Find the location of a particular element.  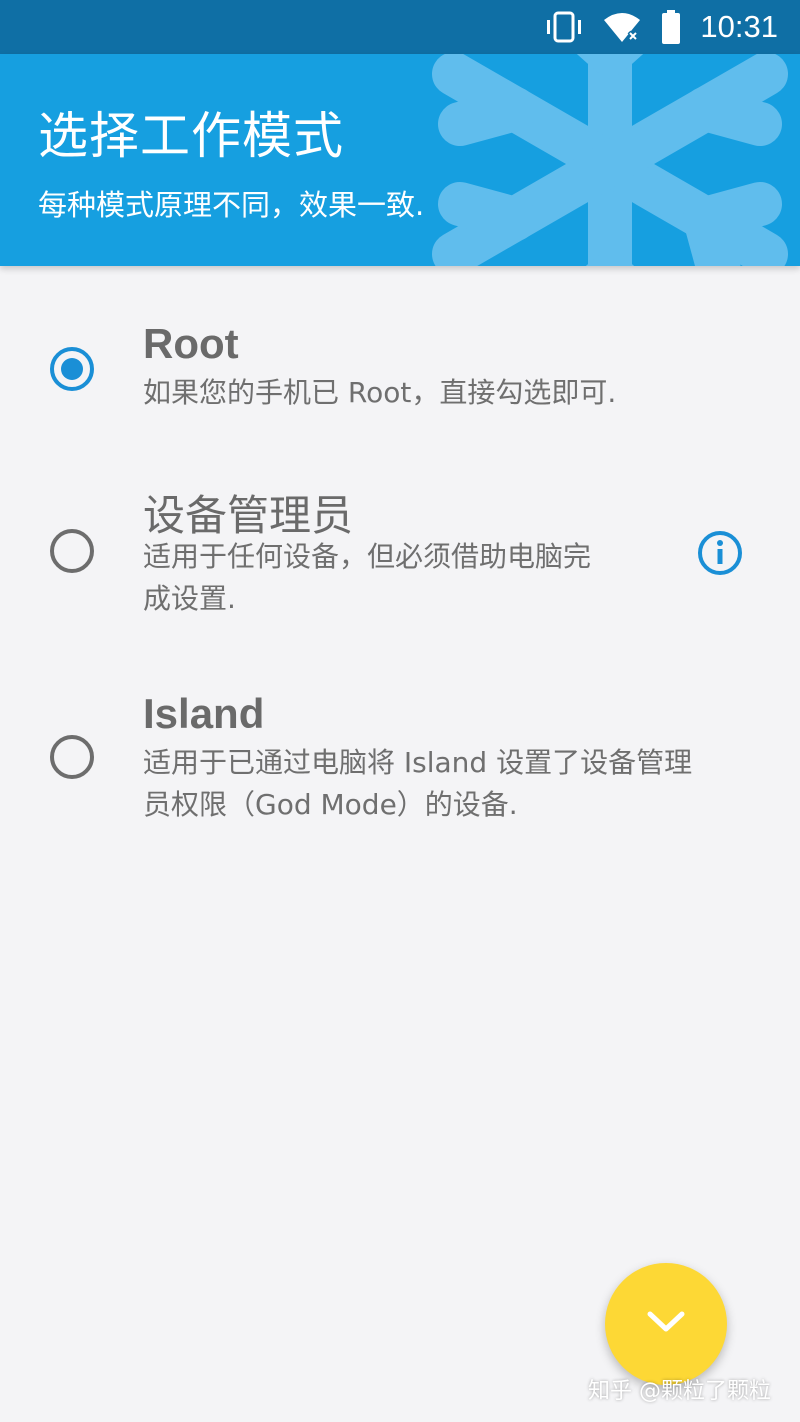

option-root-description-line: 如果您的手机已 Root，直接勾选即可. is located at coordinates (380, 392).